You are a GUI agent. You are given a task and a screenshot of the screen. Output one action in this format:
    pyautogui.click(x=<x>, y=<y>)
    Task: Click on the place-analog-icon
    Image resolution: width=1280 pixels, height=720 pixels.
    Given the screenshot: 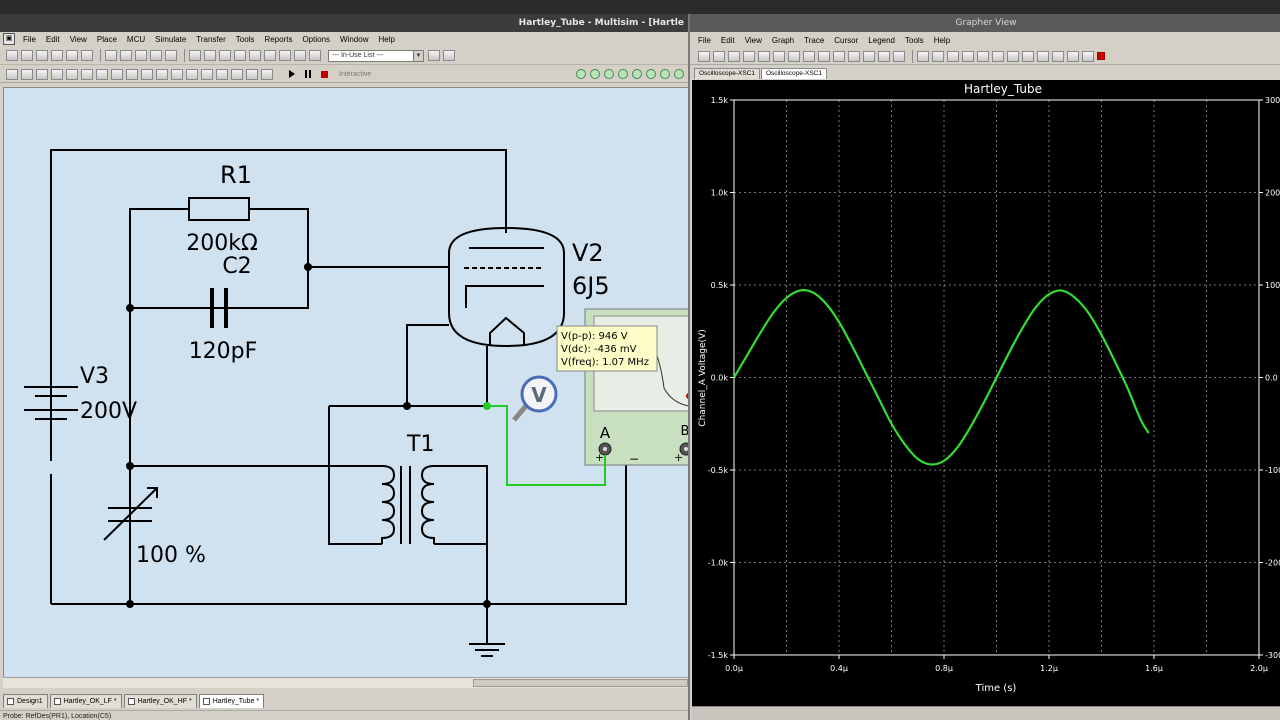 What is the action you would take?
    pyautogui.click(x=72, y=74)
    